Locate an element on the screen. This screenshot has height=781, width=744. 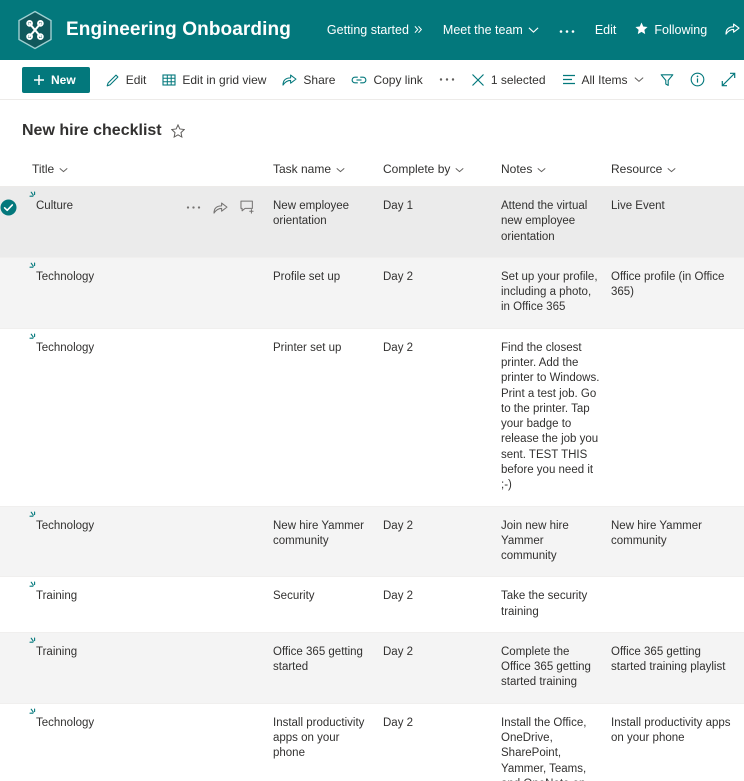
header-actions: Following Share is located at coordinates (685, 30).